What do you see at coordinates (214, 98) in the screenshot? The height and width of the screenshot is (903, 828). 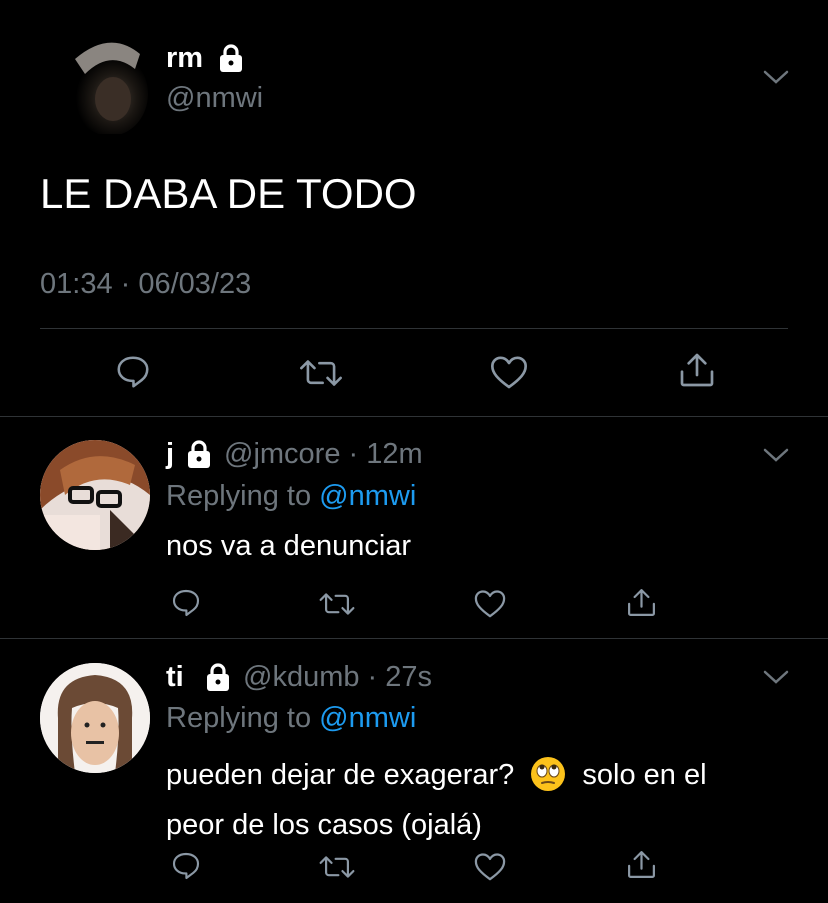 I see `main-handle: @nmwi` at bounding box center [214, 98].